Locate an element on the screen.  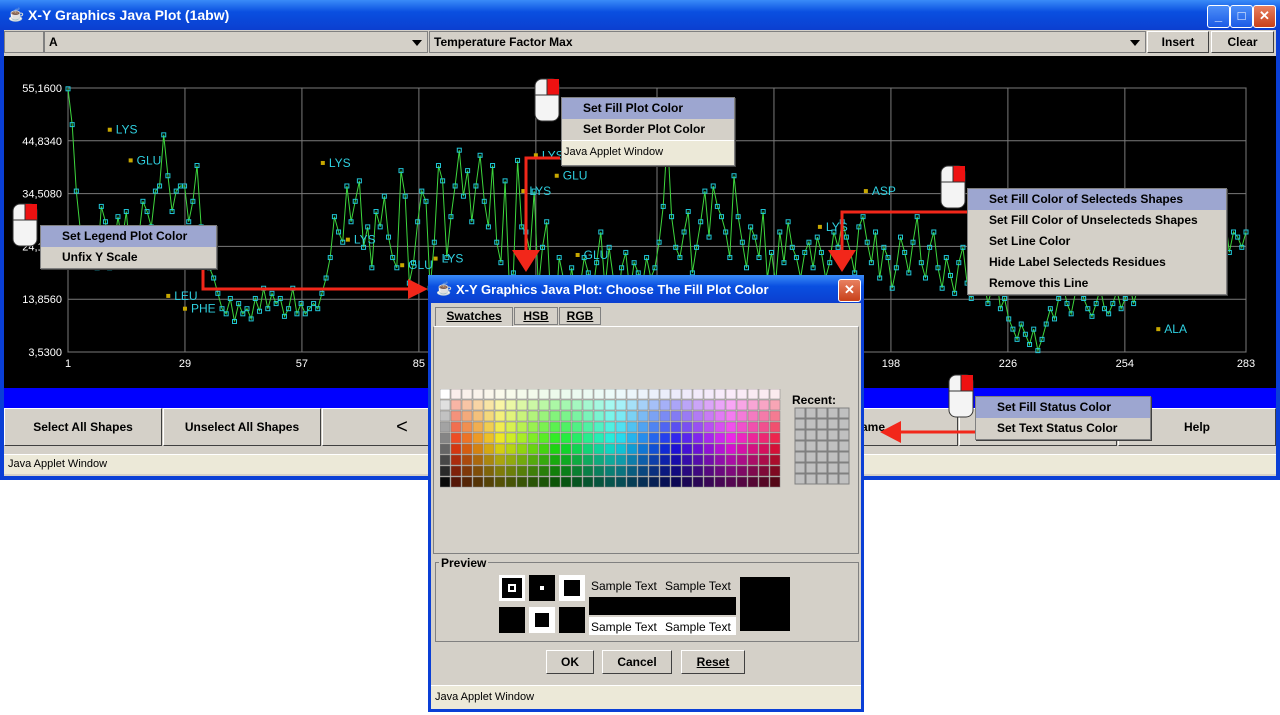
swatch-grid is located at coordinates (611, 439).